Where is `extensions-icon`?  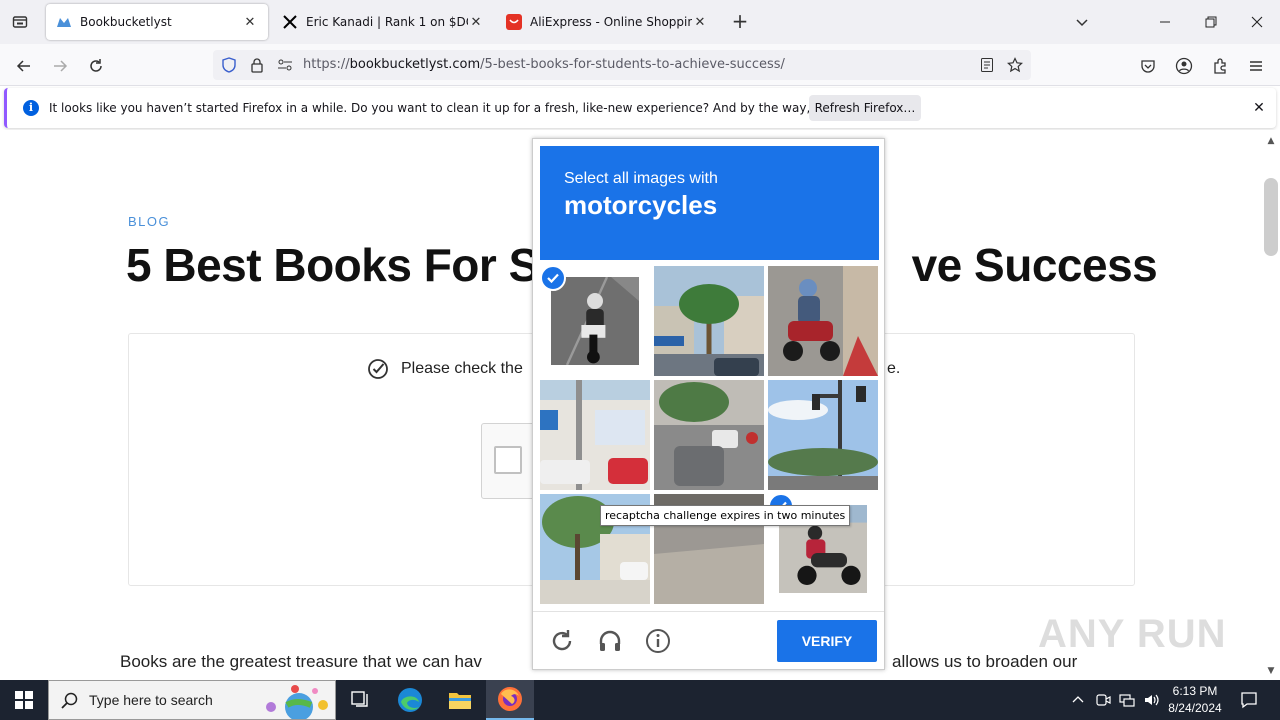 extensions-icon is located at coordinates (1220, 66).